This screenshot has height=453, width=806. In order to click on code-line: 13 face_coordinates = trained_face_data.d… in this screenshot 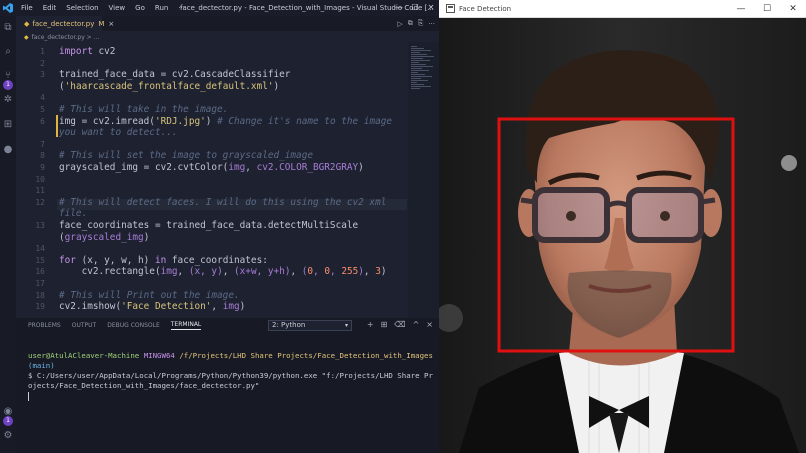, I will do `click(206, 225)`.